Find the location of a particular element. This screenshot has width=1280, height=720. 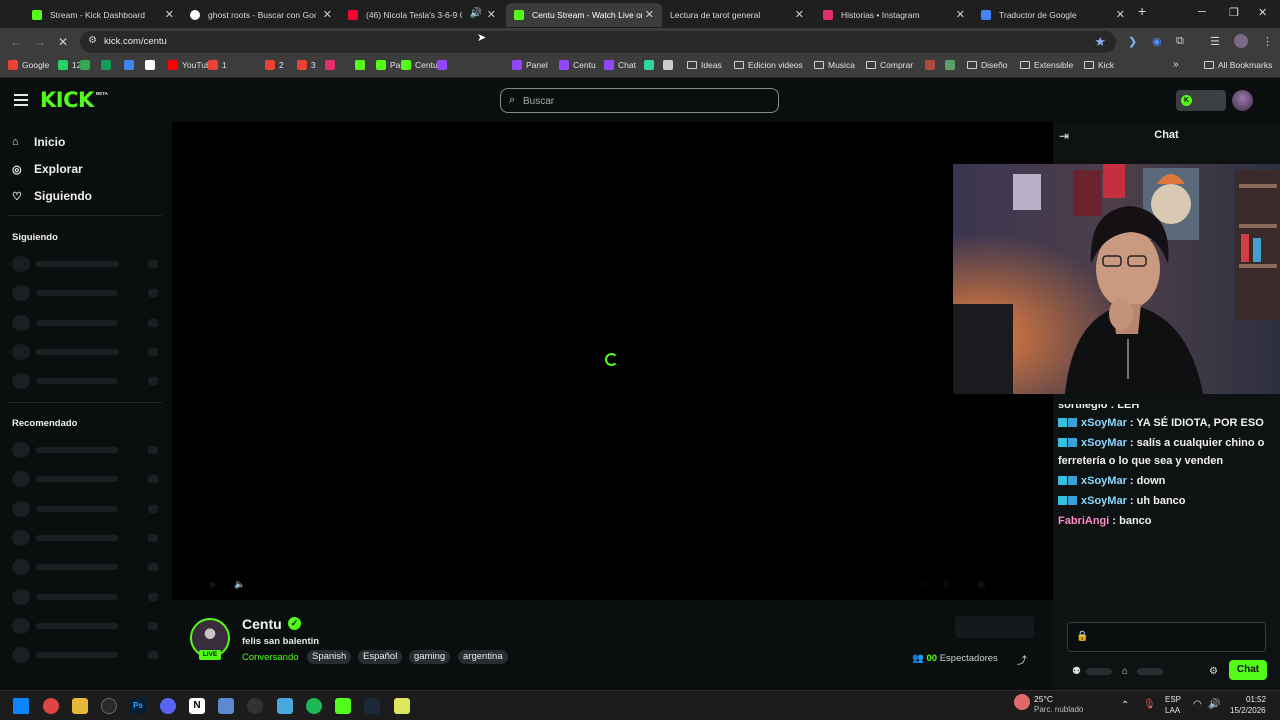

tab-instagram: Historias • Instagram ✕ is located at coordinates (894, 15).